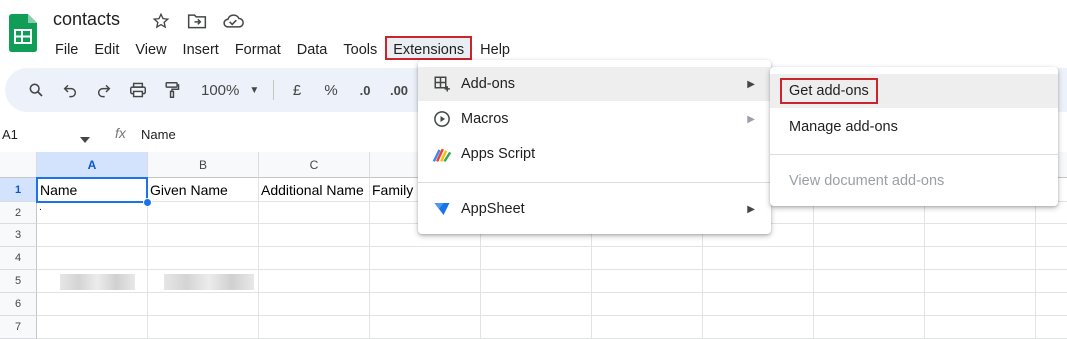 The height and width of the screenshot is (339, 1067). Describe the element at coordinates (66, 48) in the screenshot. I see `menu-file: File` at that location.